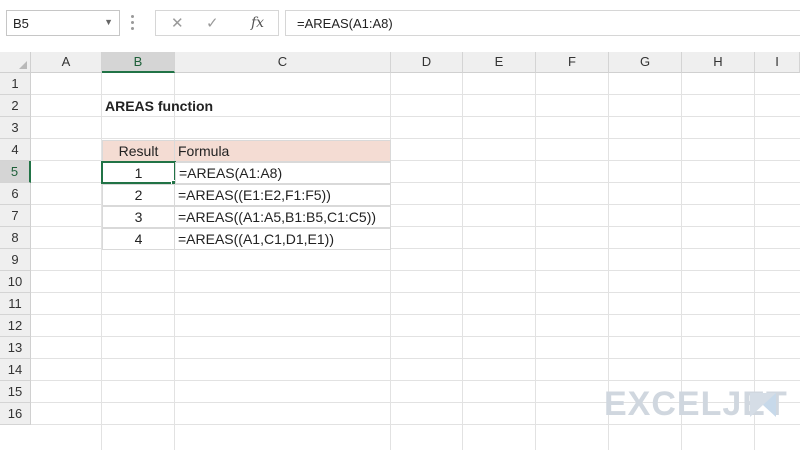 This screenshot has width=800, height=450. Describe the element at coordinates (15, 128) in the screenshot. I see `row-header-3: 3` at that location.